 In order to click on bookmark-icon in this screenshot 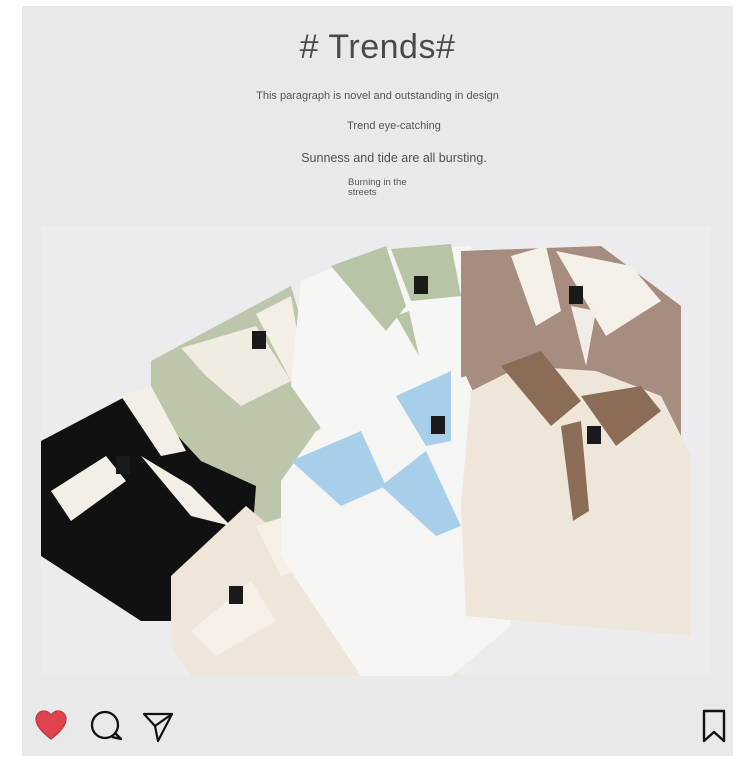, I will do `click(714, 726)`.